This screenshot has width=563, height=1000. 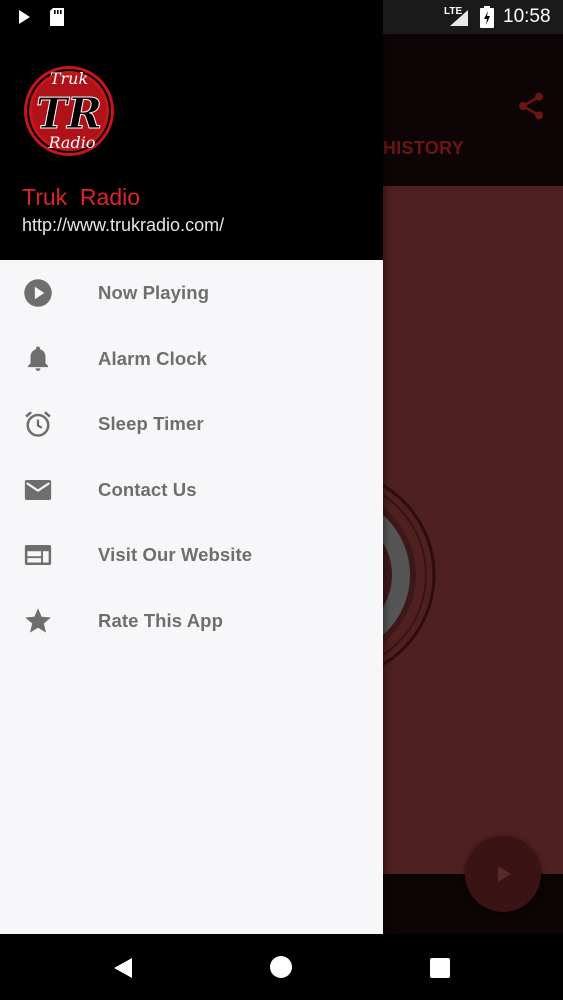 What do you see at coordinates (81, 197) in the screenshot?
I see `station-name: Truk Radio` at bounding box center [81, 197].